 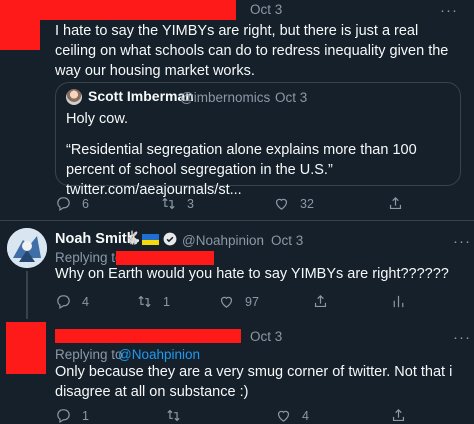 What do you see at coordinates (72, 415) in the screenshot?
I see `reply-button: 1` at bounding box center [72, 415].